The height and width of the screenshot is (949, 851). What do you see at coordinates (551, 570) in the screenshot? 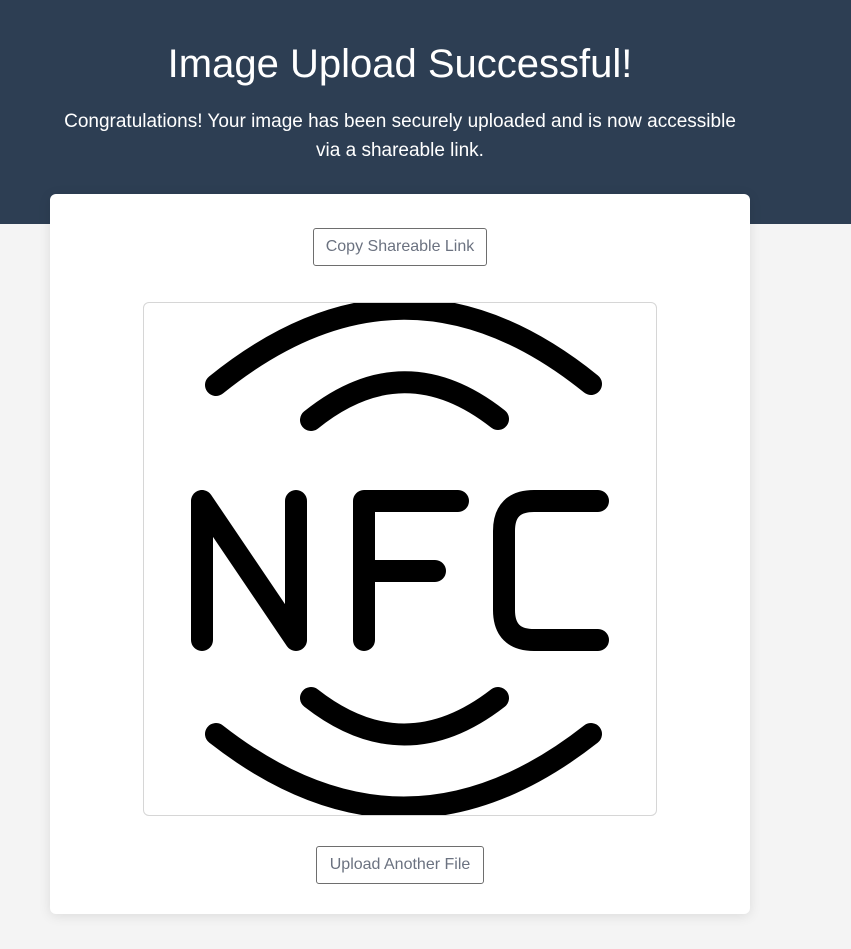
I see `letter-c` at bounding box center [551, 570].